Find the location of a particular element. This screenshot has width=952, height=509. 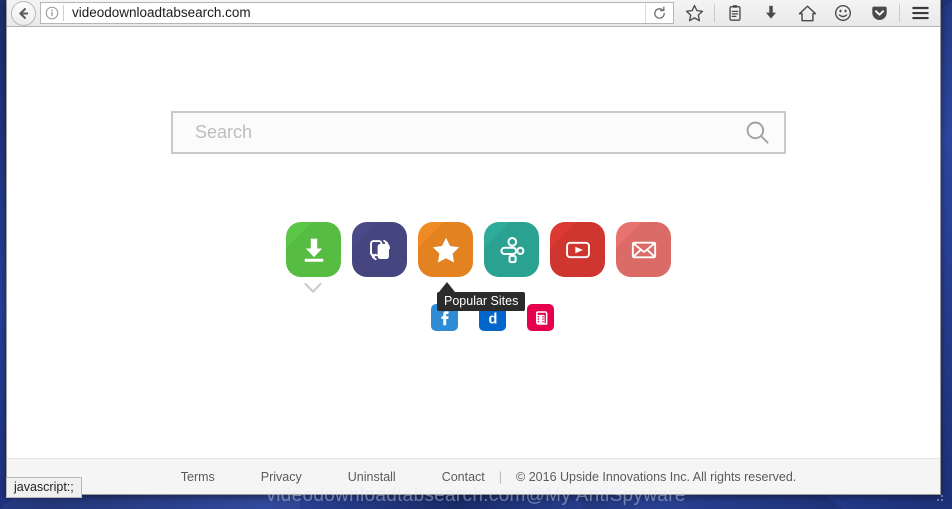

download-tile is located at coordinates (313, 249).